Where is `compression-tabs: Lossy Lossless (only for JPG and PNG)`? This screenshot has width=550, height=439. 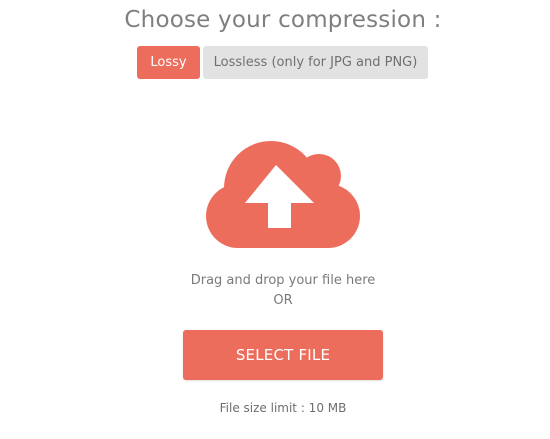
compression-tabs: Lossy Lossless (only for JPG and PNG) is located at coordinates (282, 62).